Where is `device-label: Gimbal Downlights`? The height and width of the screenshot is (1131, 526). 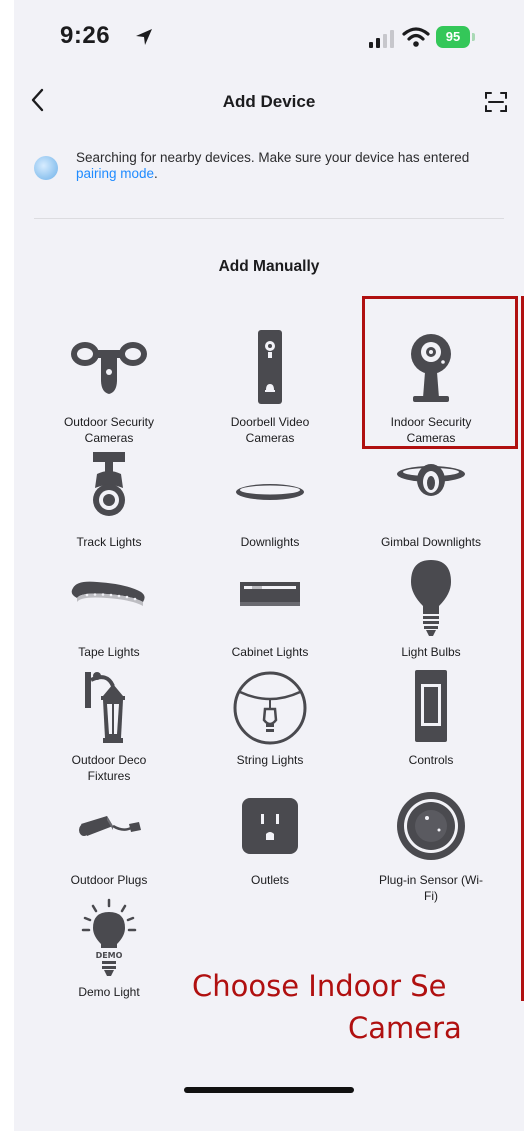 device-label: Gimbal Downlights is located at coordinates (431, 542).